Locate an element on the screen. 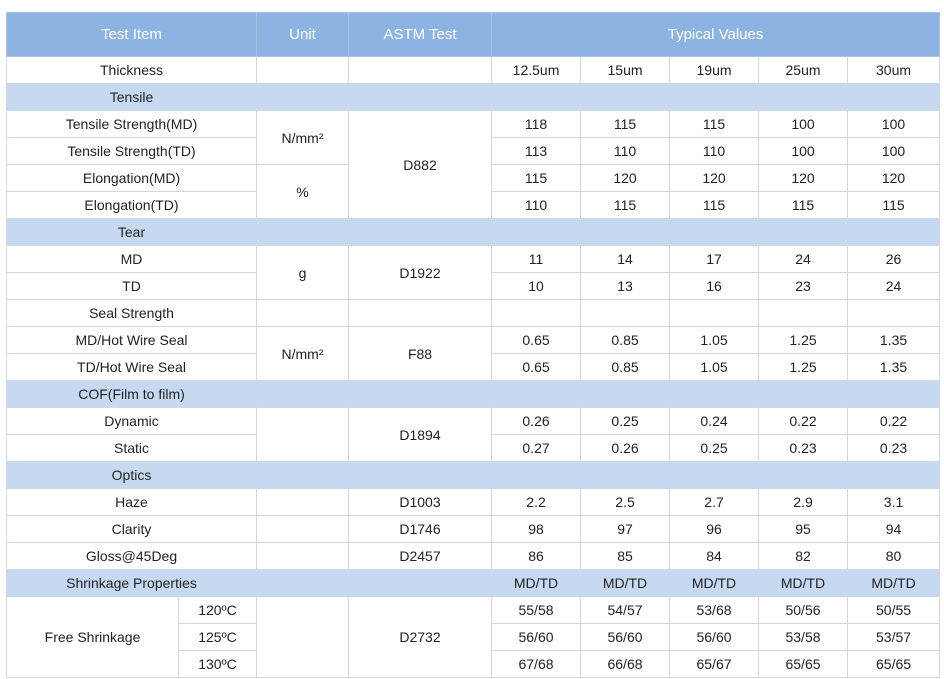 The height and width of the screenshot is (679, 944). value-cell: 53/57 is located at coordinates (894, 637).